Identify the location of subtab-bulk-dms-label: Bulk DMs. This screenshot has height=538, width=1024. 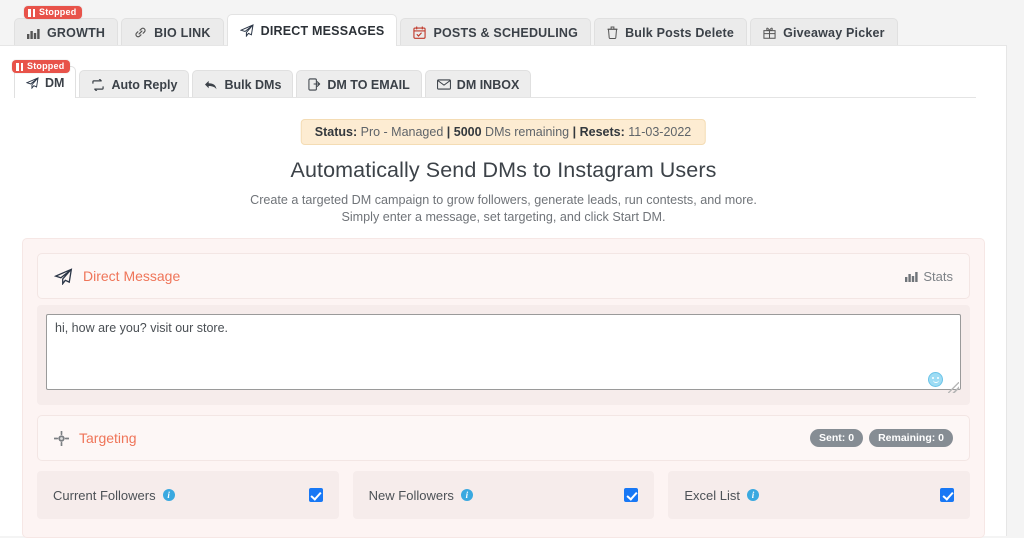
(253, 84).